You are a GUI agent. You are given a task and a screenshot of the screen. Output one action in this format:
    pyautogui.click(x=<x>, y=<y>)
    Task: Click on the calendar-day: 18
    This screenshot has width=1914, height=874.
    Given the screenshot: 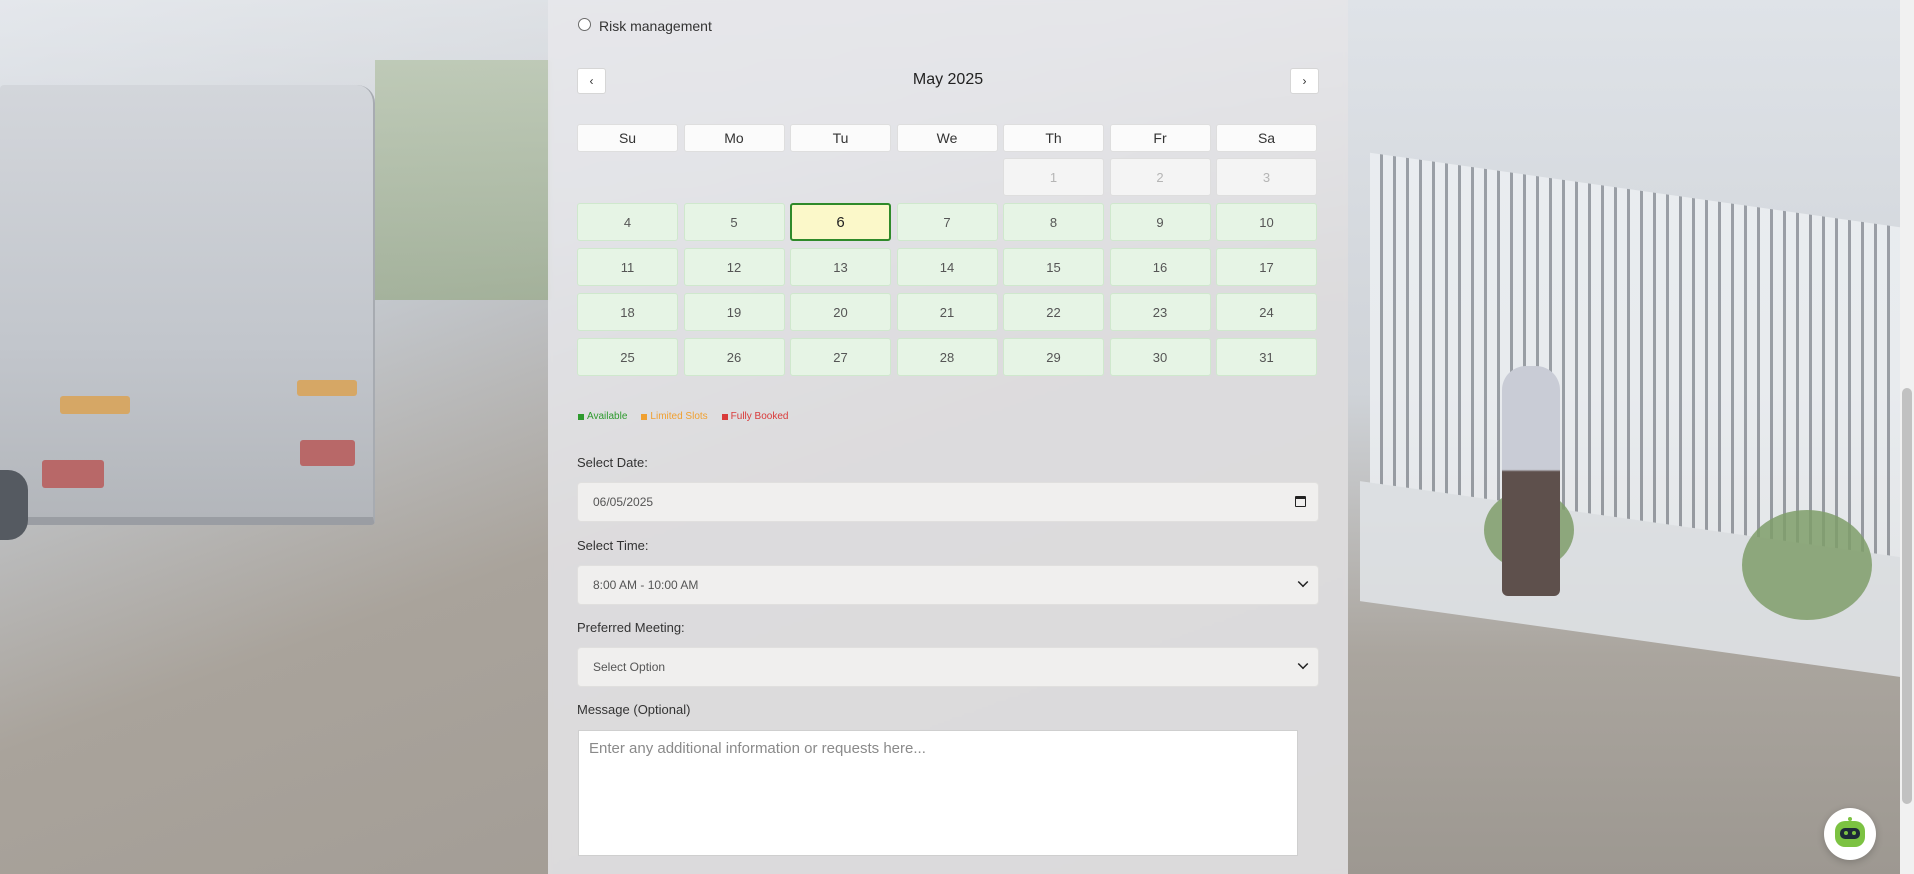 What is the action you would take?
    pyautogui.click(x=627, y=312)
    